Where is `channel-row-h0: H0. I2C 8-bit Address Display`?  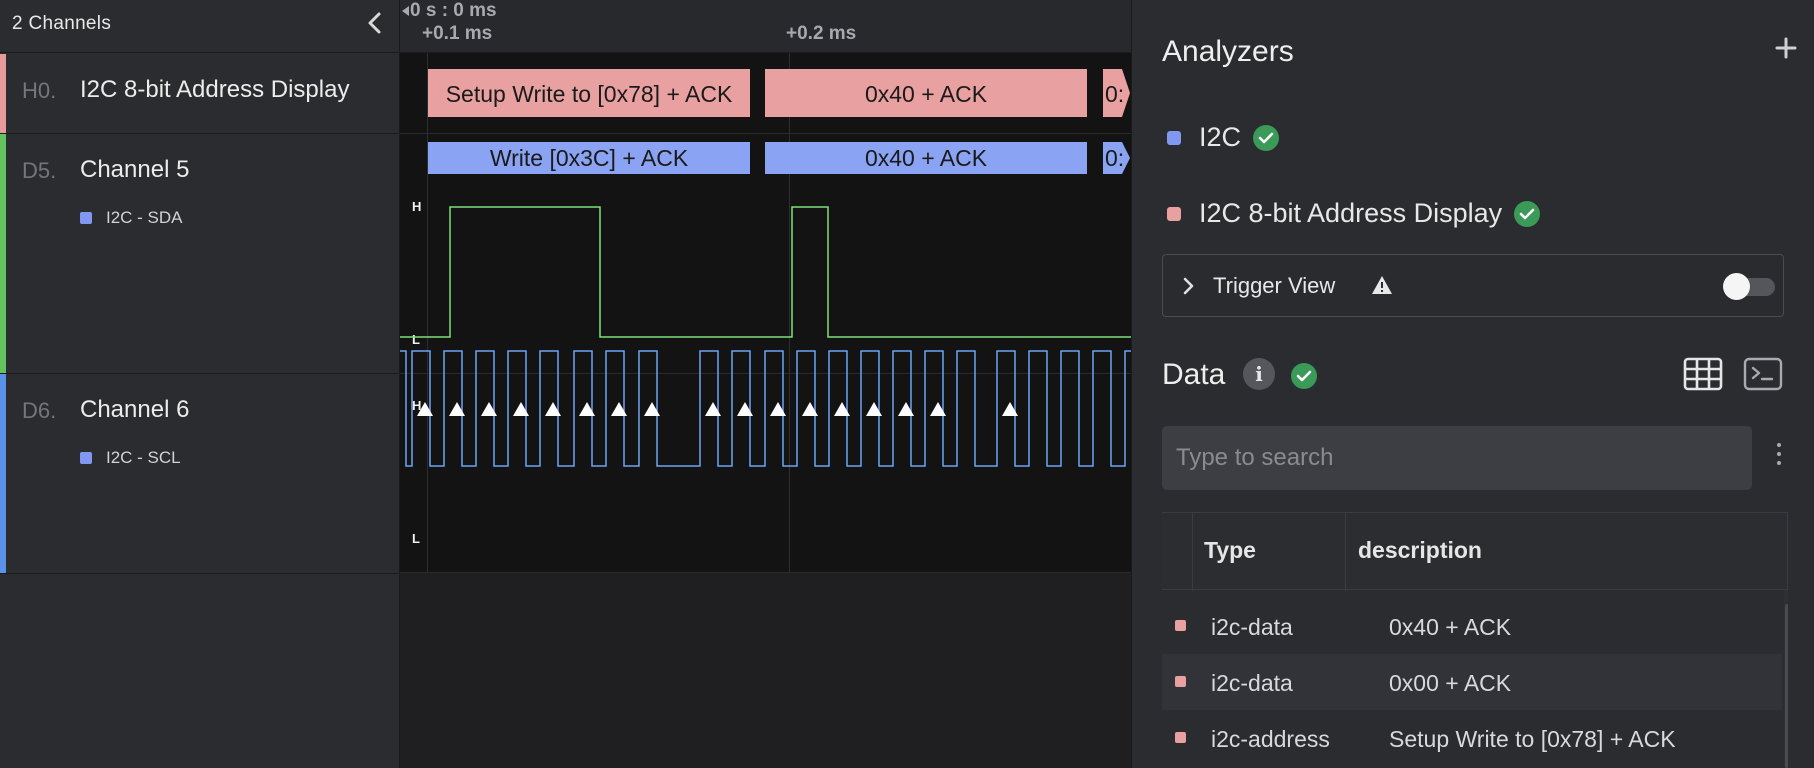 channel-row-h0: H0. I2C 8-bit Address Display is located at coordinates (200, 94).